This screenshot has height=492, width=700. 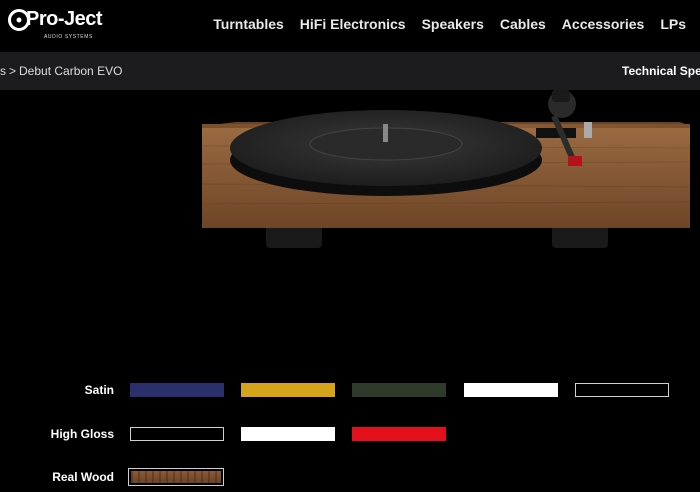 What do you see at coordinates (350, 71) in the screenshot?
I see `breadcrumb-bar: s > Debut Carbon EVO Technical Spe` at bounding box center [350, 71].